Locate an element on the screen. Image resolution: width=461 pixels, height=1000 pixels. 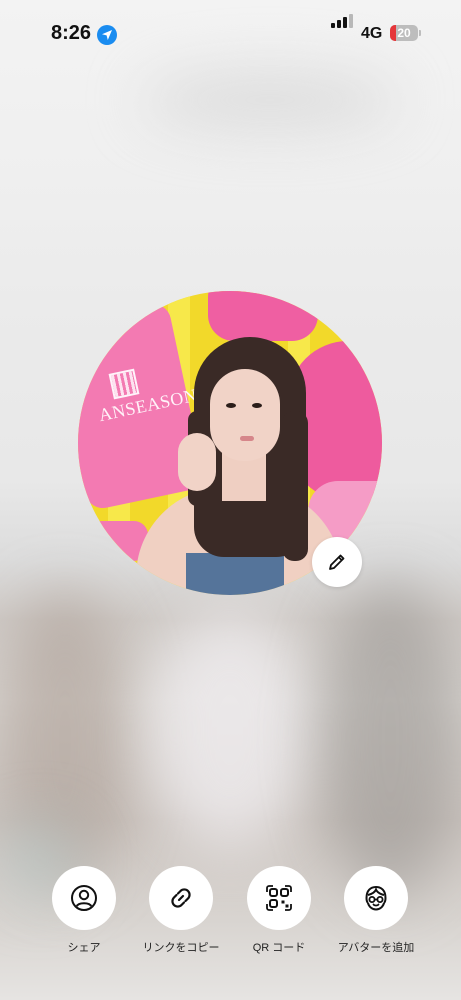
qr-code-button is located at coordinates (279, 898).